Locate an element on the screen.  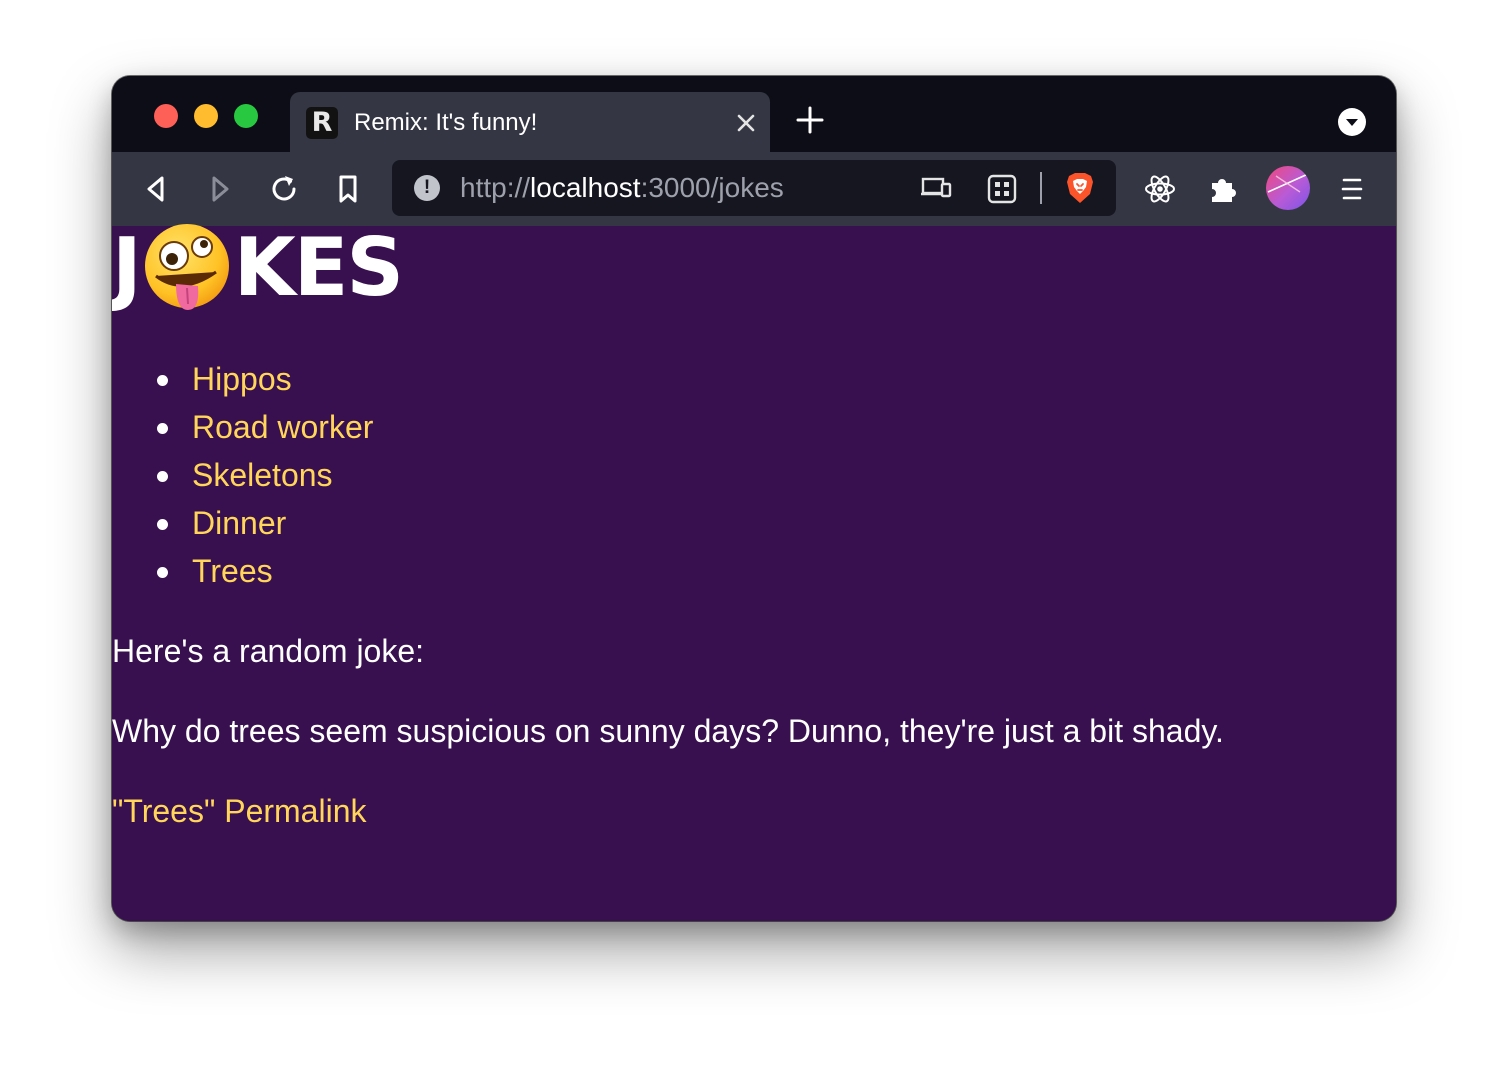
plus-icon is located at coordinates (810, 120).